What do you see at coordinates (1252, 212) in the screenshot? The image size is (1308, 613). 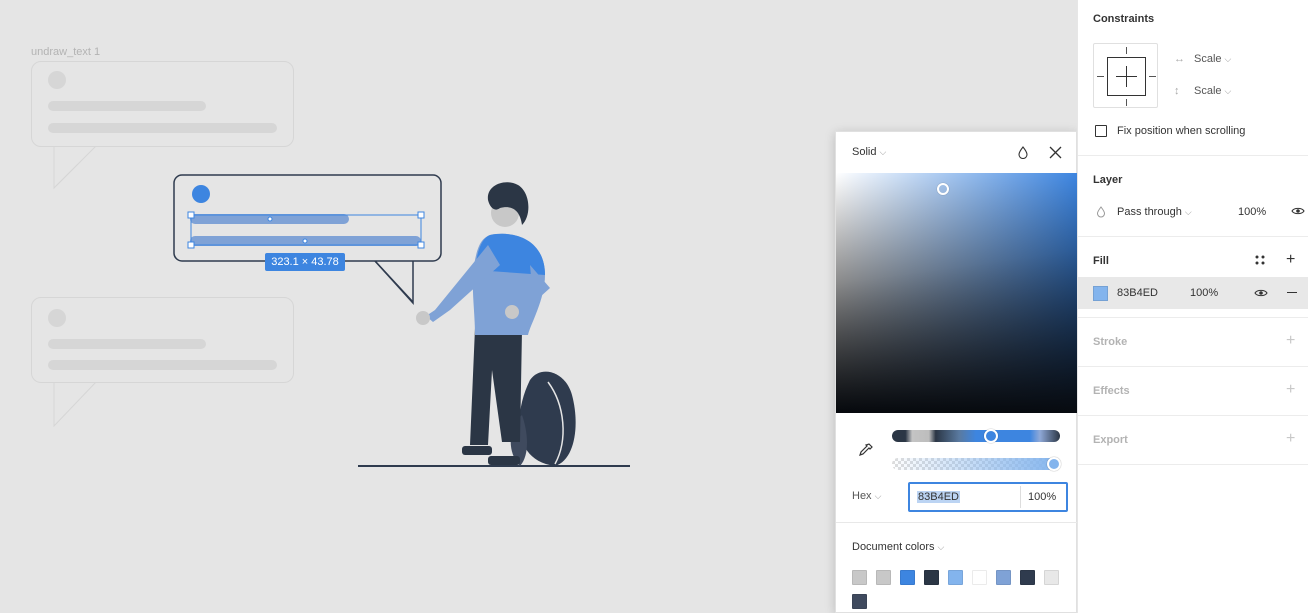 I see `layer-opacity-input: 100%` at bounding box center [1252, 212].